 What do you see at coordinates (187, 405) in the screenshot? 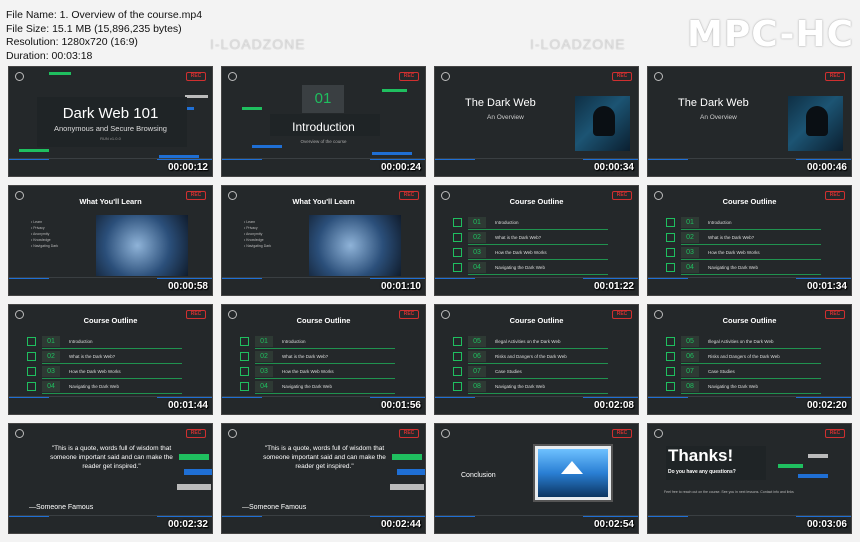
I see `timestamp: 00:01:44` at bounding box center [187, 405].